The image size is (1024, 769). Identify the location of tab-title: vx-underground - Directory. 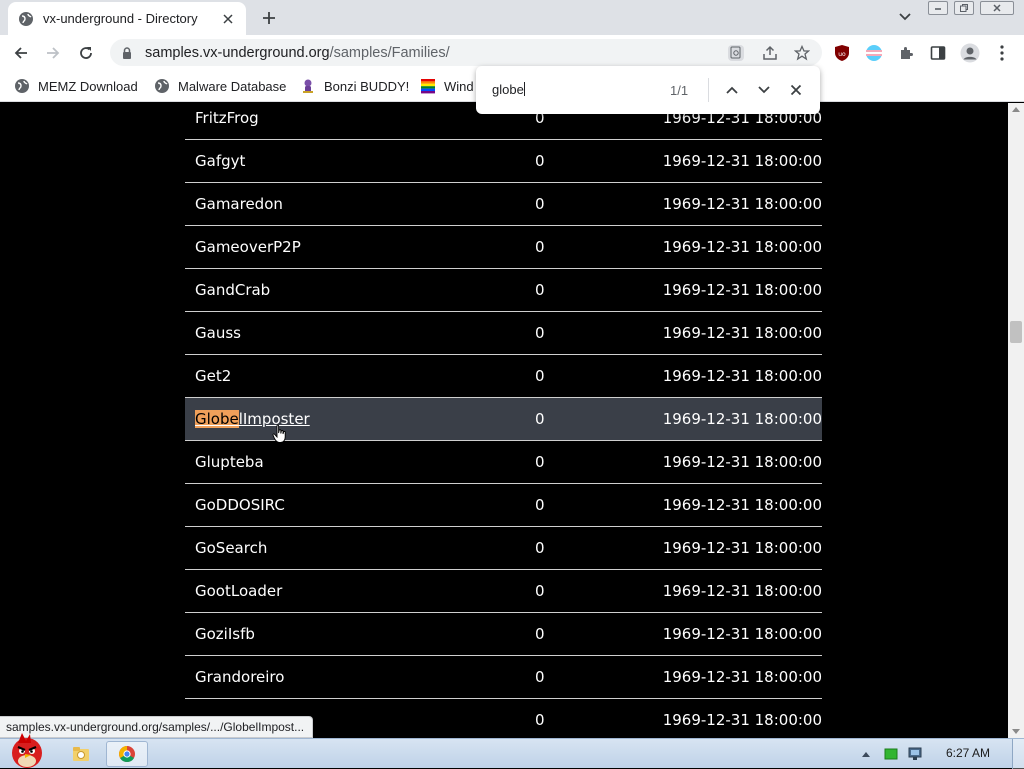
(120, 18).